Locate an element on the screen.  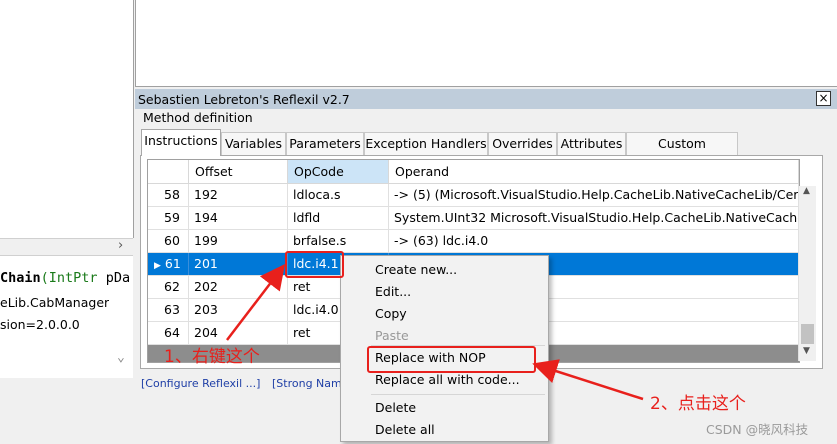
annotation-step2: 2、点击这个 is located at coordinates (698, 404).